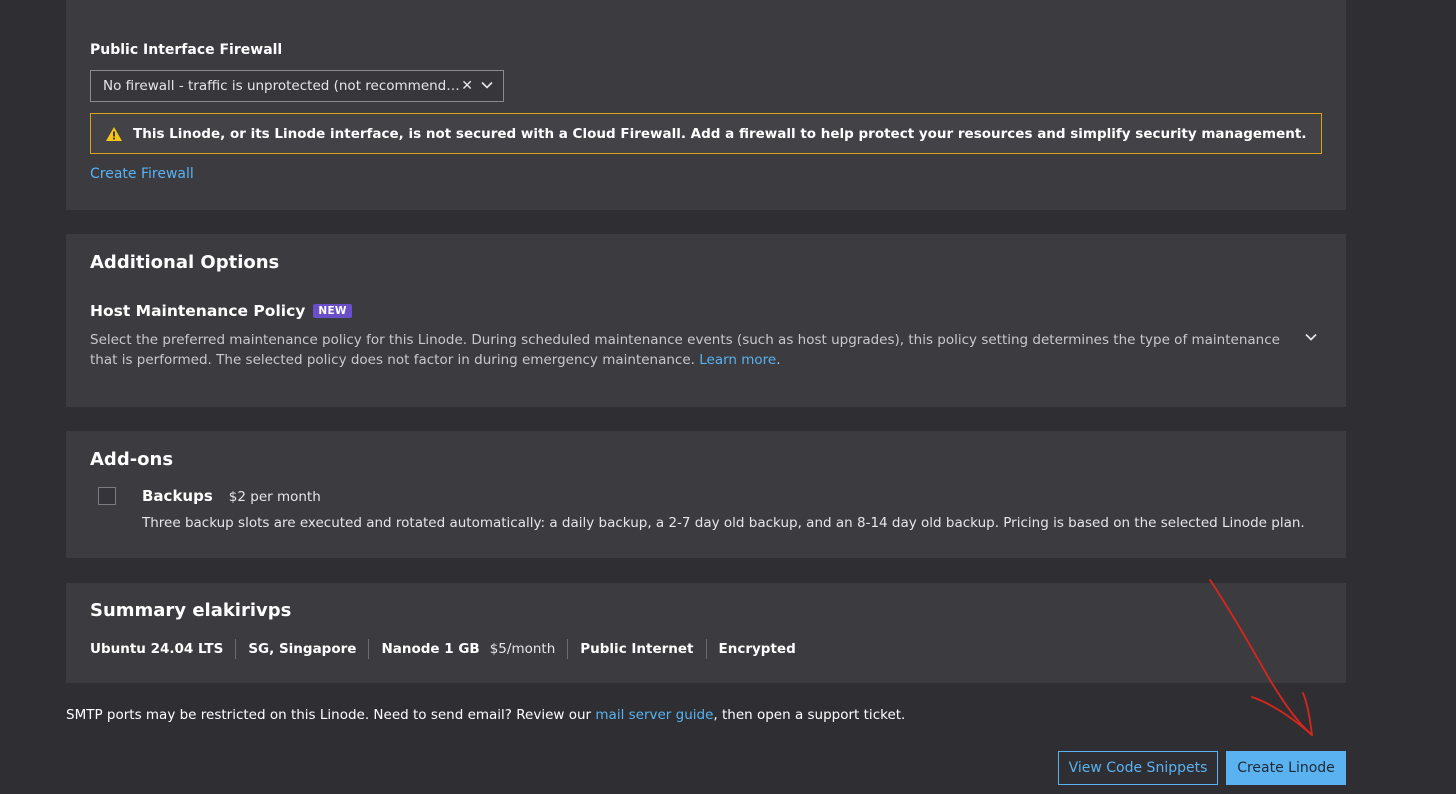 This screenshot has height=794, width=1456. I want to click on summary-encryption: Encrypted, so click(757, 649).